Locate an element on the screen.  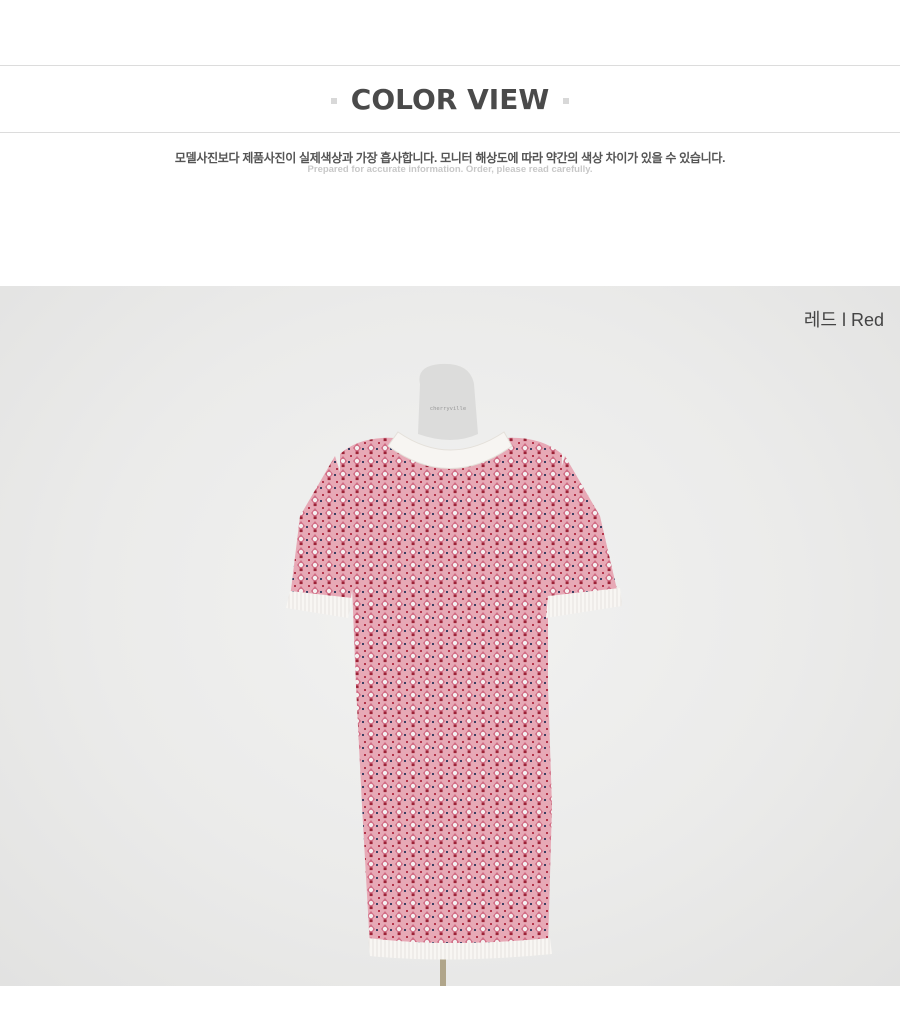
section-title: COLOR VIEW is located at coordinates (450, 99).